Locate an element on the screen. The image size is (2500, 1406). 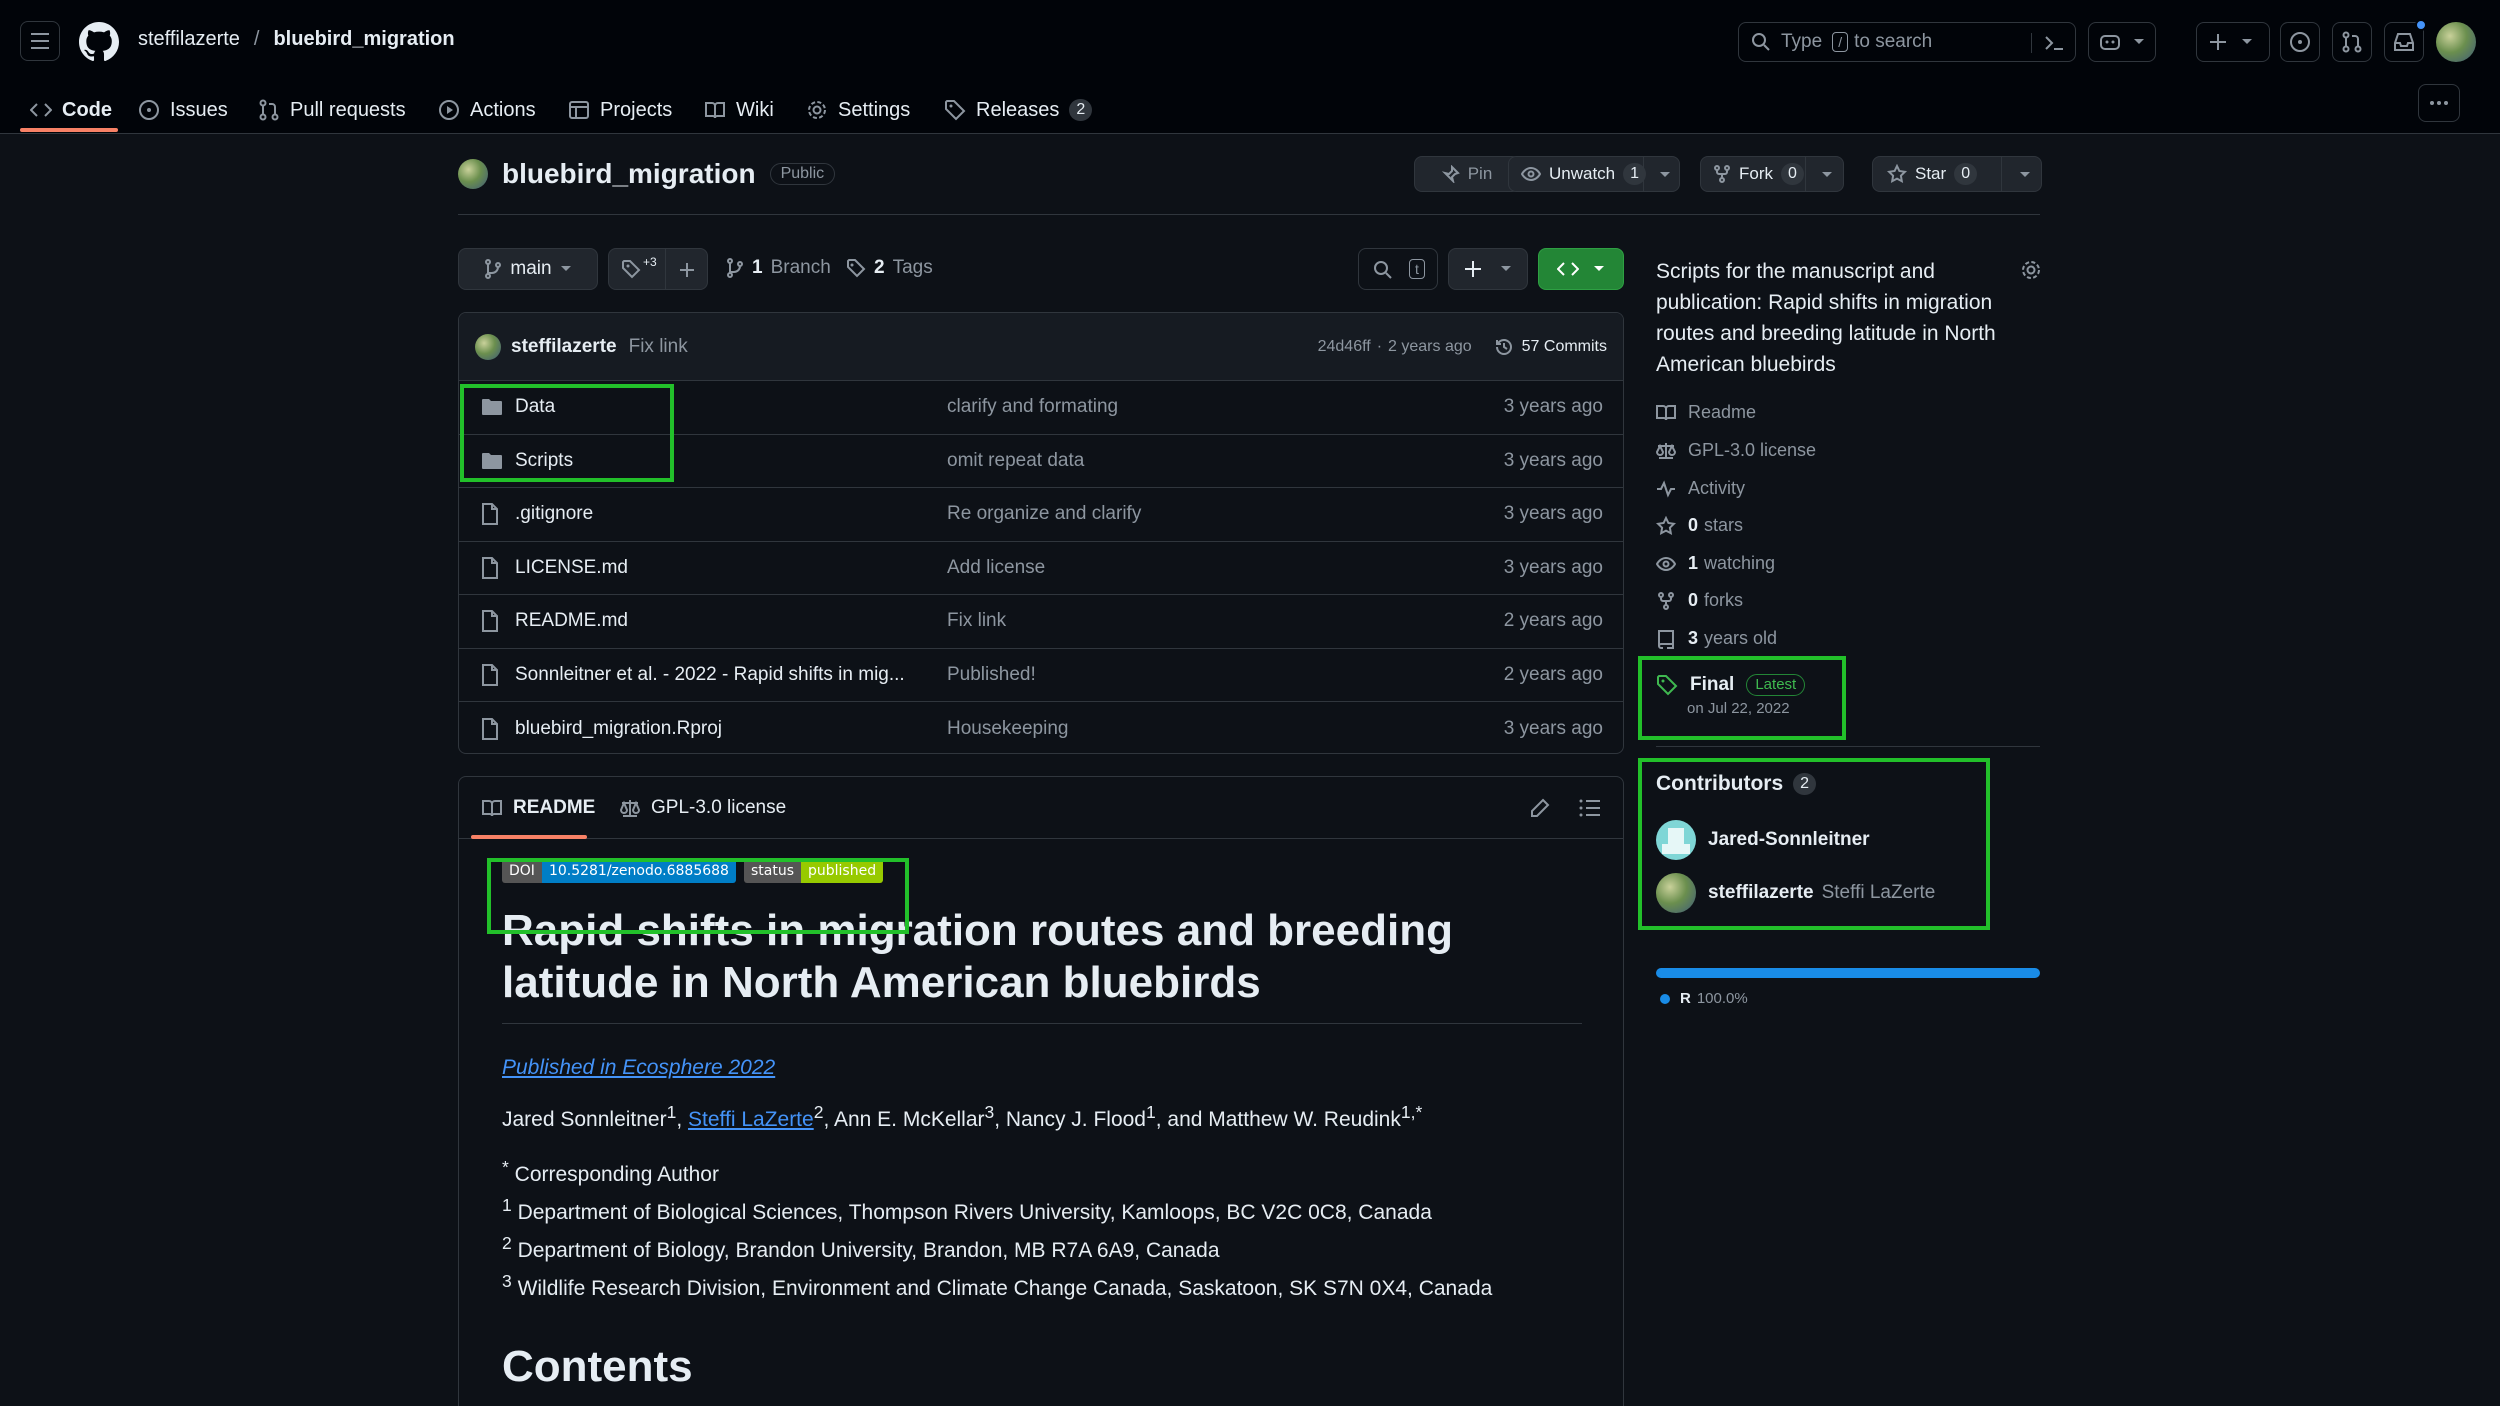
repo-name: bluebird_migration is located at coordinates (629, 174).